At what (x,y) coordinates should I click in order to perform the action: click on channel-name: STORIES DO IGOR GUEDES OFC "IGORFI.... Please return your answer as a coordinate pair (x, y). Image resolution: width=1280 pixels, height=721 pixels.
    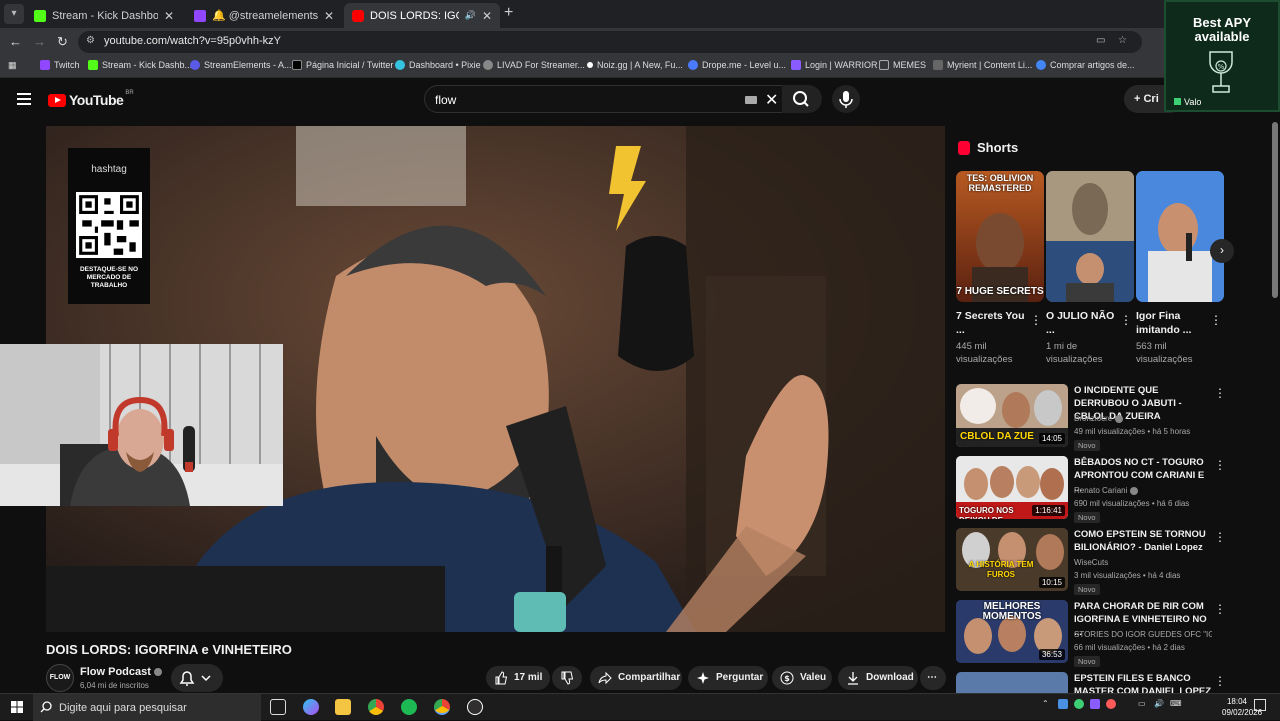
    Looking at the image, I should click on (1143, 634).